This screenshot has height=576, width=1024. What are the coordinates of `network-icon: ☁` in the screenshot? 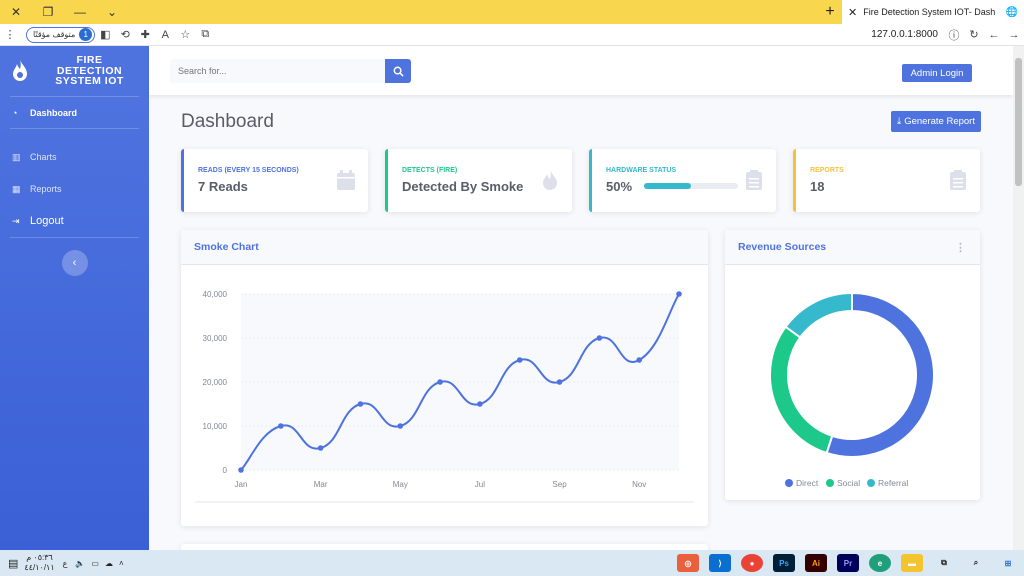 It's located at (109, 563).